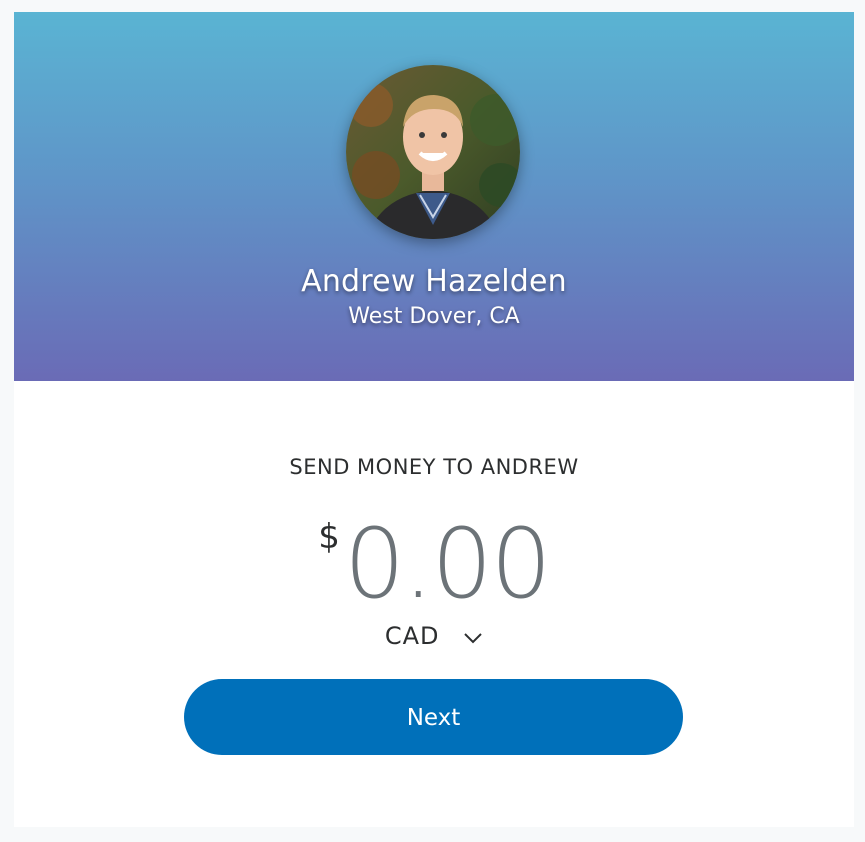 This screenshot has width=865, height=842. Describe the element at coordinates (473, 636) in the screenshot. I see `chevron-down-icon` at that location.